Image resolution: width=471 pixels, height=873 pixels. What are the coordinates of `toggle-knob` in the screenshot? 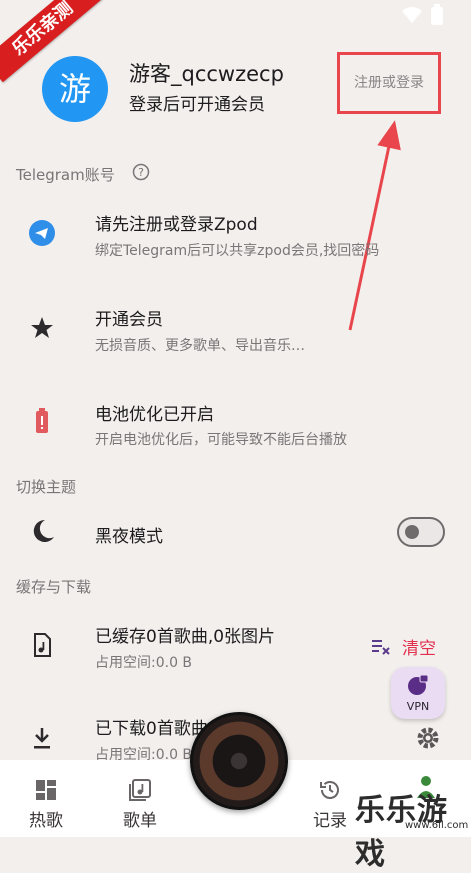 It's located at (412, 532).